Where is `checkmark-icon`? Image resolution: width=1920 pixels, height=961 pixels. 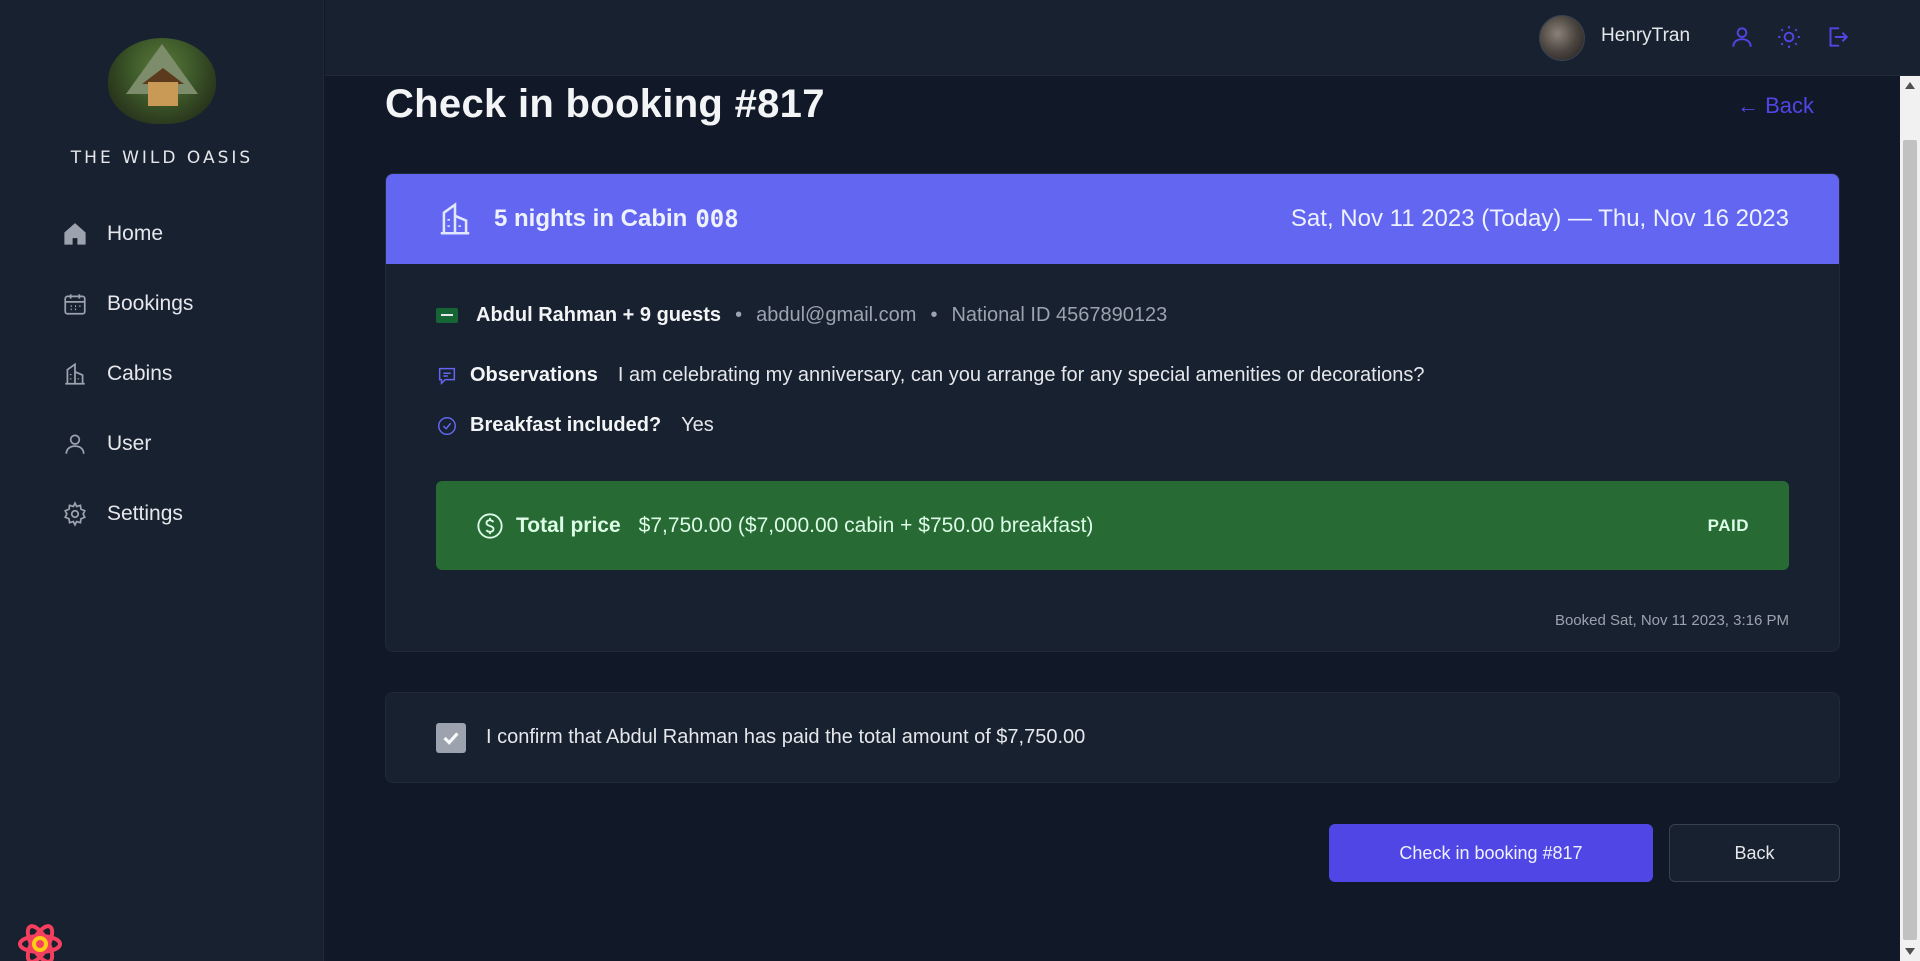
checkmark-icon is located at coordinates (451, 738).